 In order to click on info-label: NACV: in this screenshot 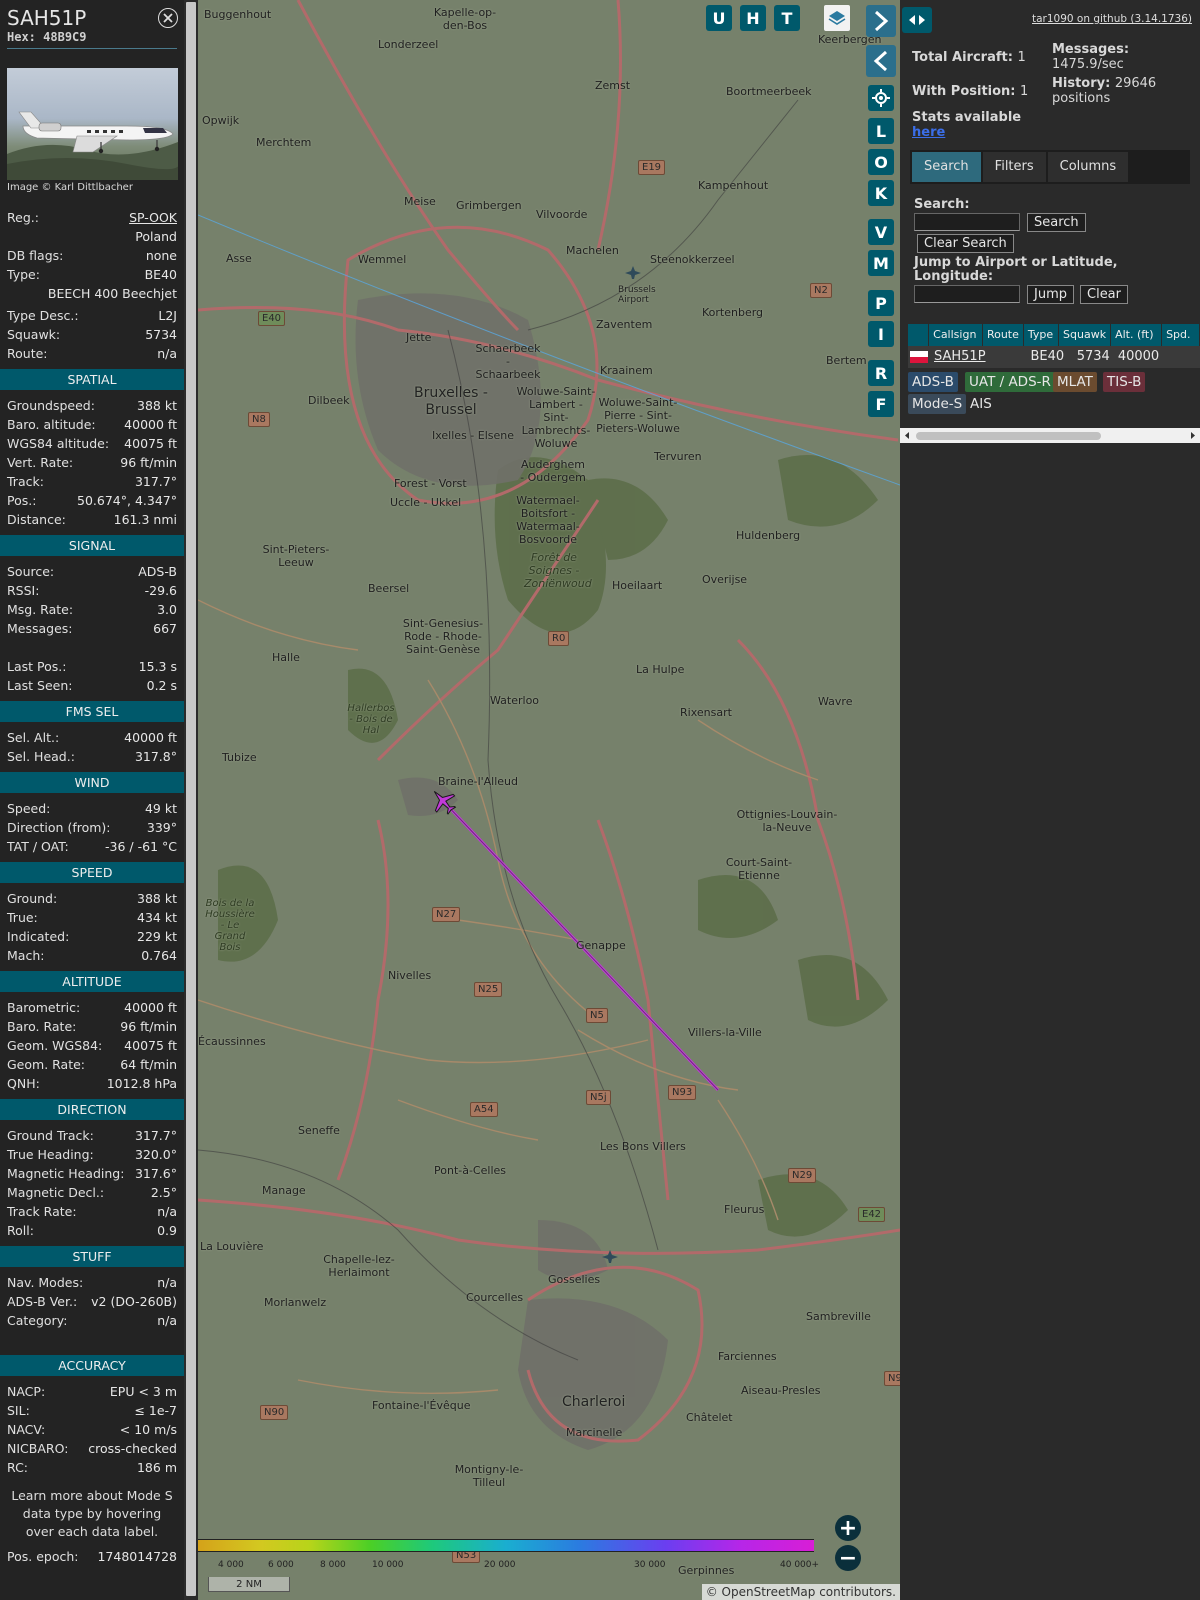, I will do `click(26, 1429)`.